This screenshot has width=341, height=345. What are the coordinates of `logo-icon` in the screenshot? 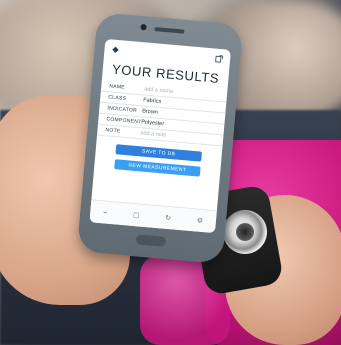 It's located at (115, 49).